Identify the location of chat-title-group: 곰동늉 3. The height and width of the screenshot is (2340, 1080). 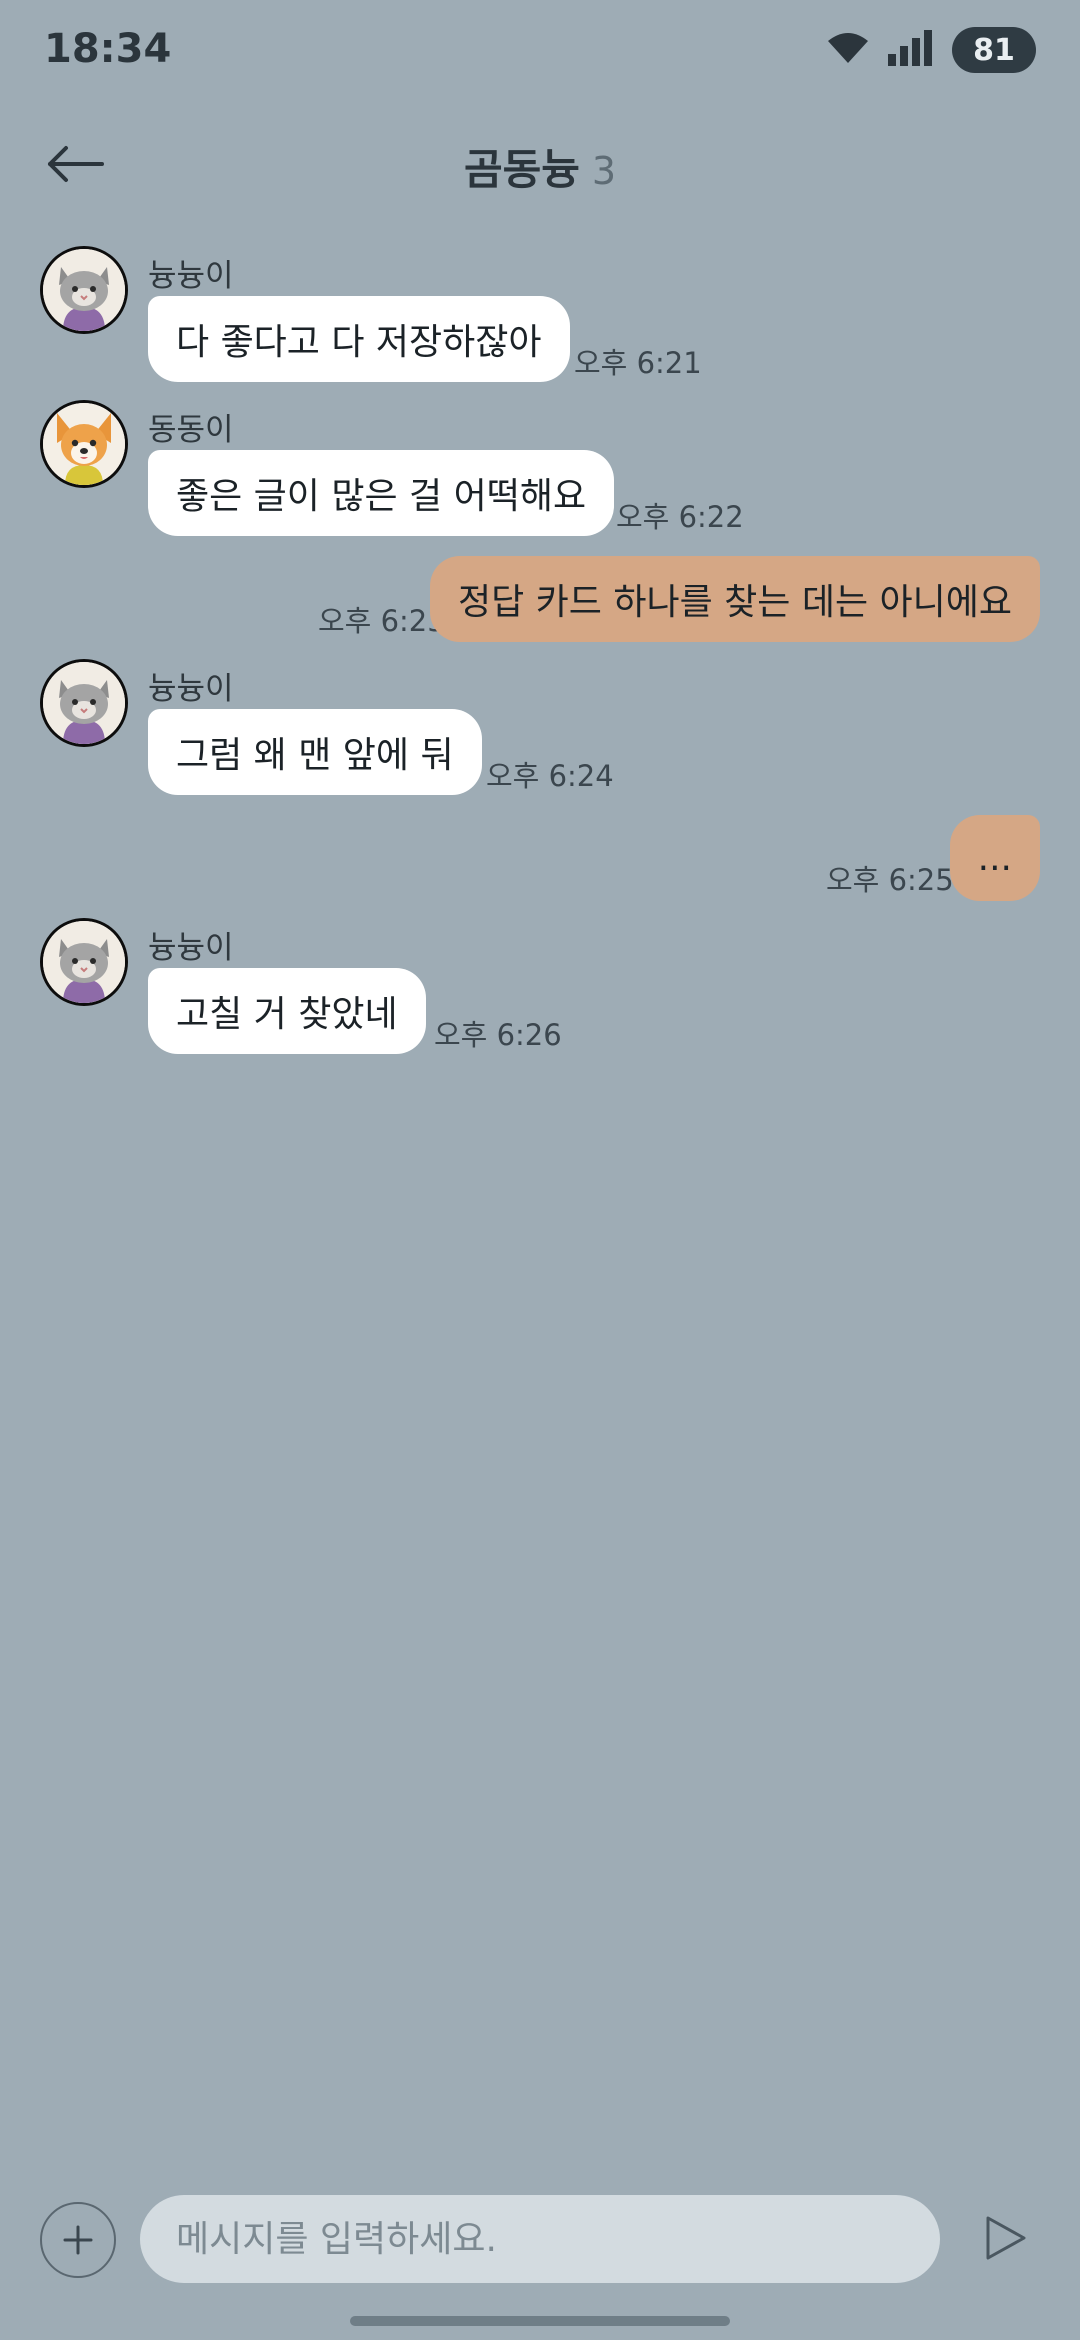
(540, 166).